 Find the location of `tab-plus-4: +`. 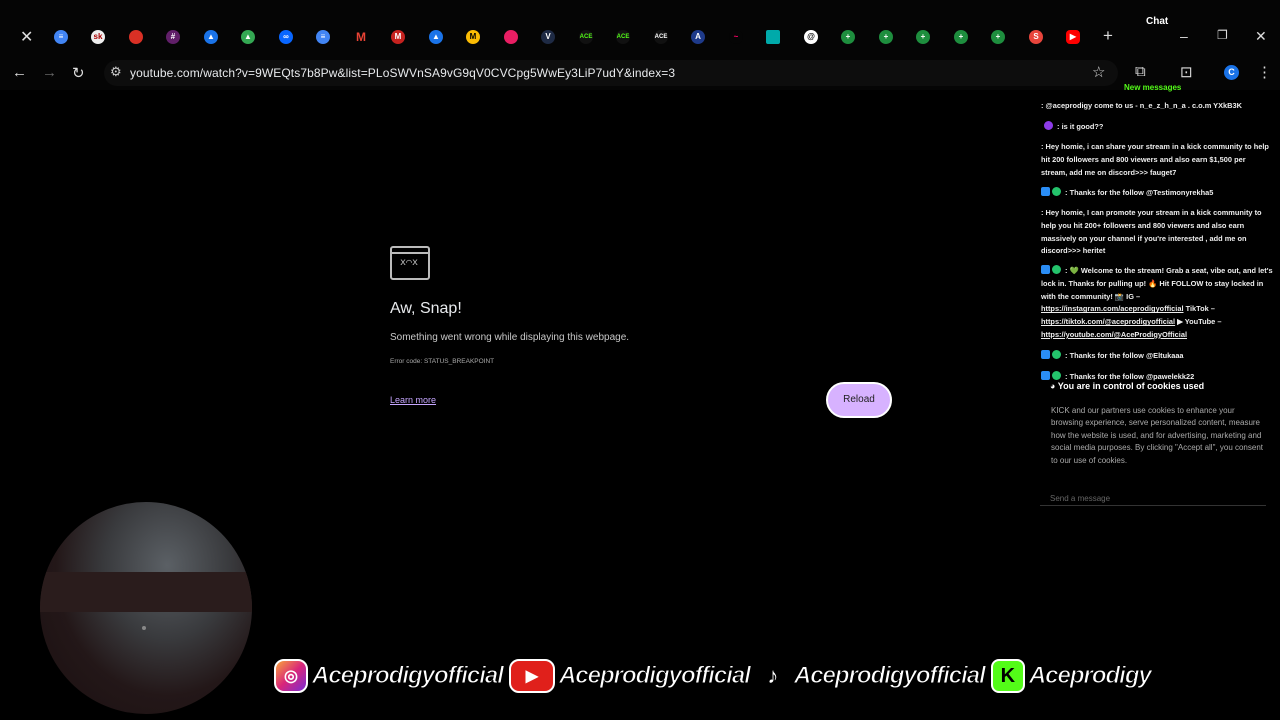

tab-plus-4: + is located at coordinates (961, 37).